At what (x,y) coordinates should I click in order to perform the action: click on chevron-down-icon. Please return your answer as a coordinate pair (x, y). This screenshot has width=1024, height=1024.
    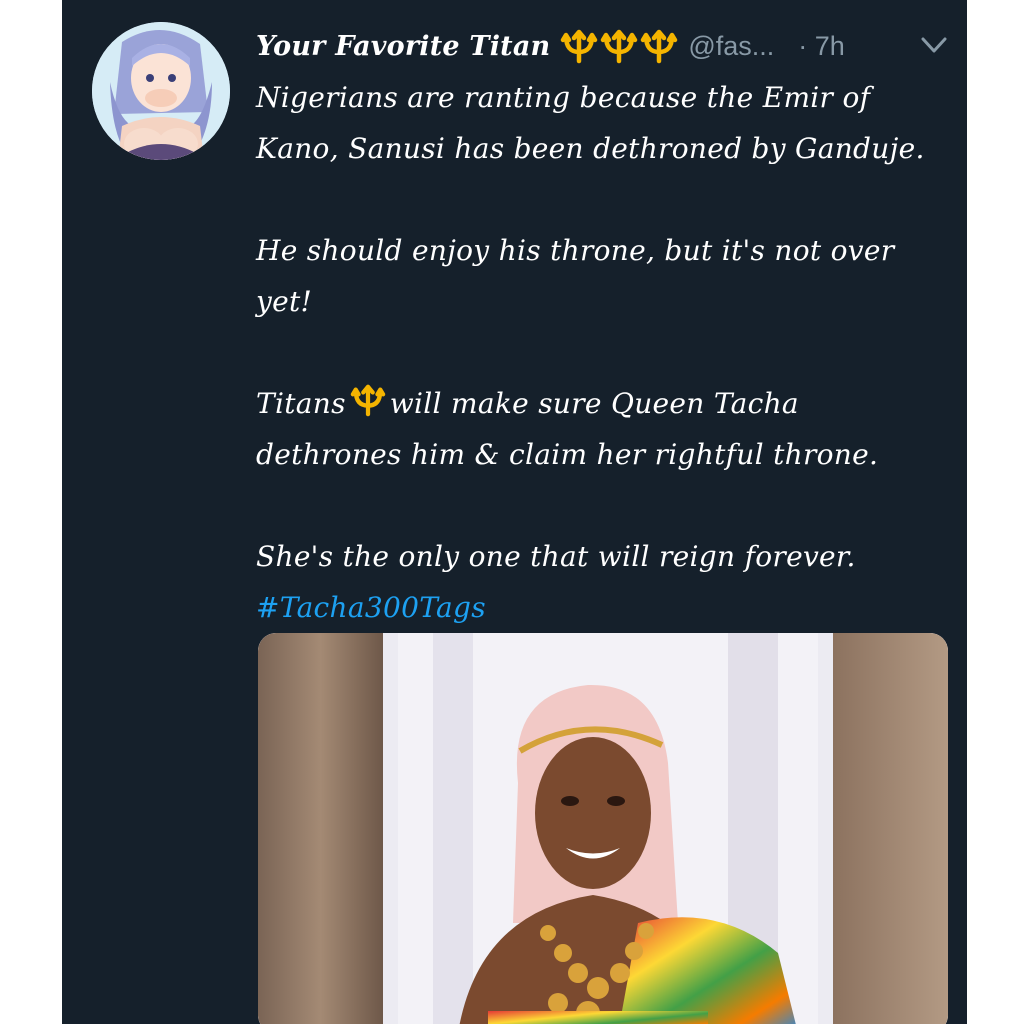
    Looking at the image, I should click on (934, 45).